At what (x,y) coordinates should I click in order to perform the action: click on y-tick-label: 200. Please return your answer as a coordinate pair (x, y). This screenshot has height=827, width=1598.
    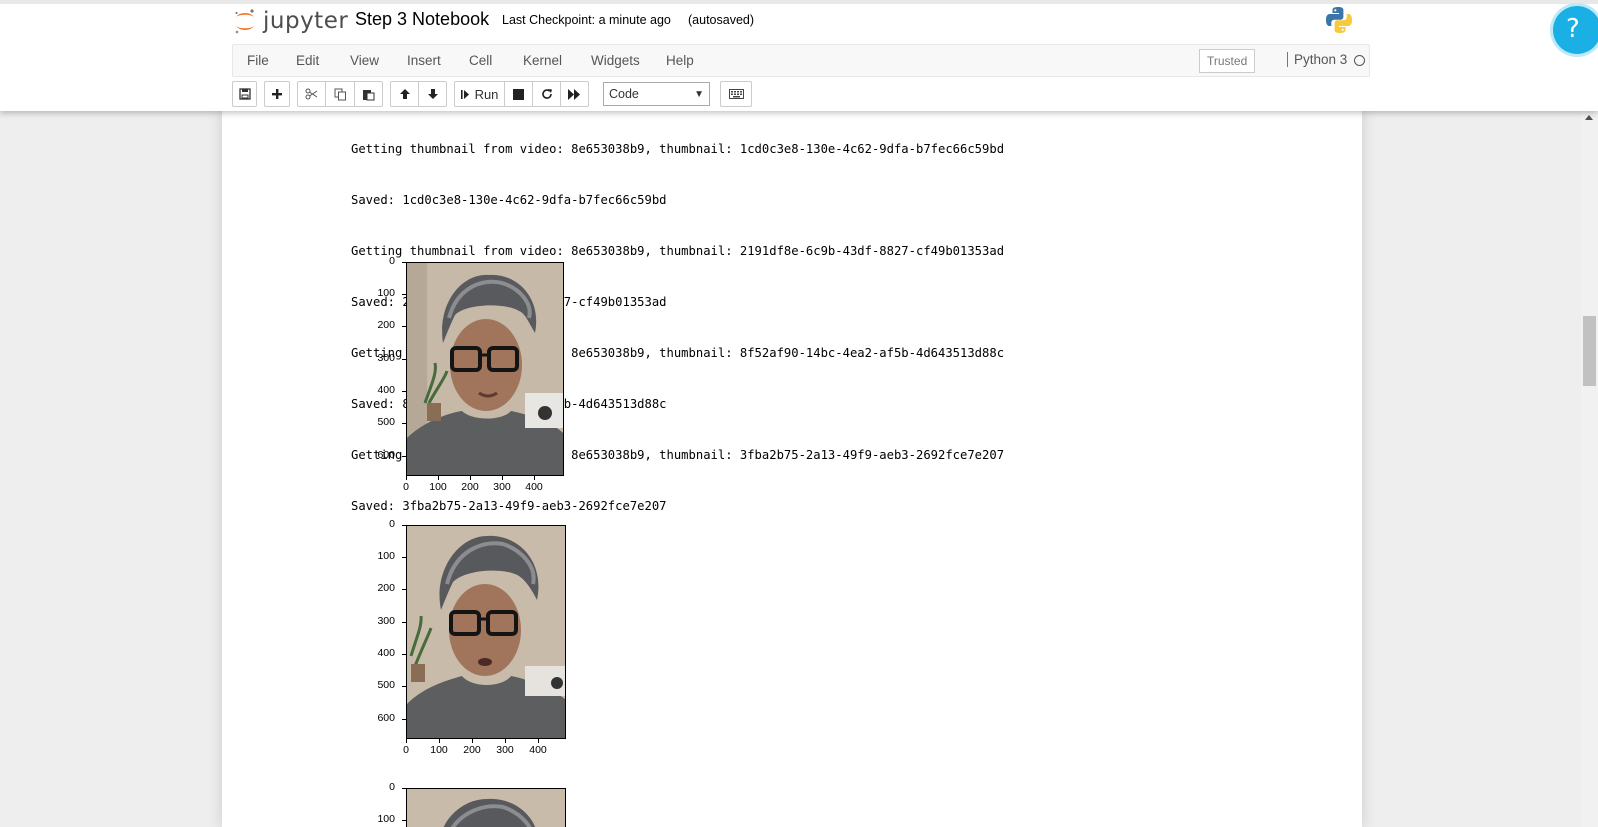
    Looking at the image, I should click on (386, 325).